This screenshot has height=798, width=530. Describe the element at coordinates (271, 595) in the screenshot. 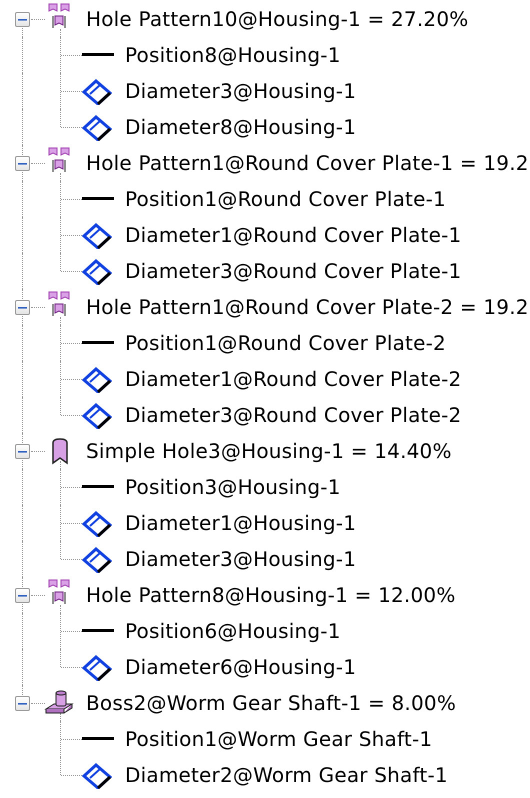

I see `feature-label: Hole Pattern8@Housing-1 = 12.00%` at that location.